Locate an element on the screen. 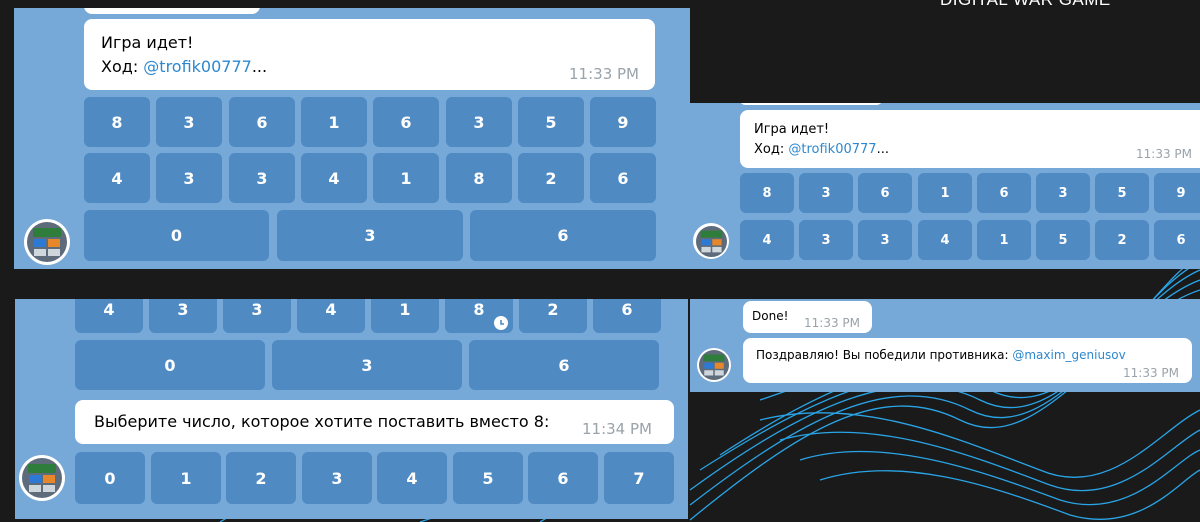 Image resolution: width=1200 pixels, height=522 pixels. done-message: Done! 11:33 PM is located at coordinates (807, 317).